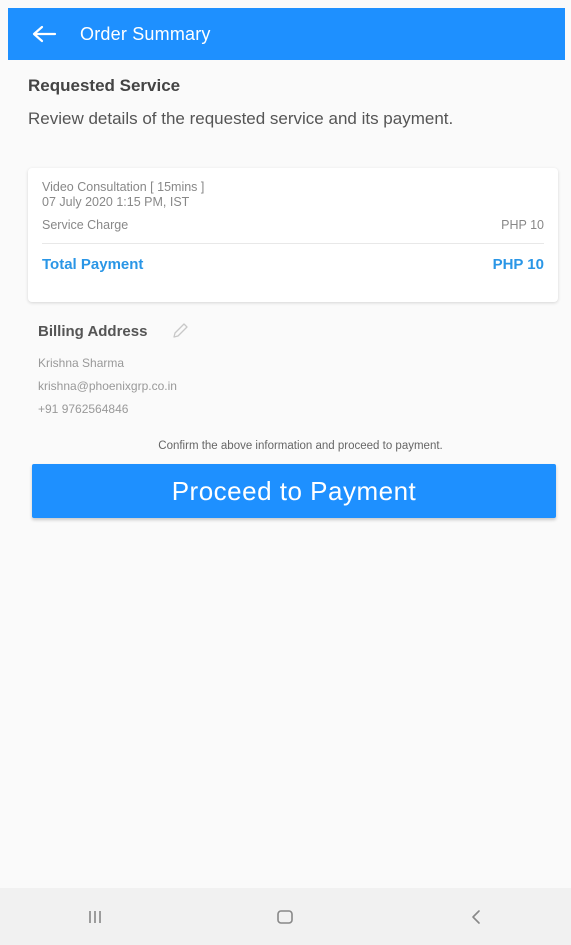 The image size is (571, 945). Describe the element at coordinates (85, 225) in the screenshot. I see `service-charge-label: Service Charge` at that location.